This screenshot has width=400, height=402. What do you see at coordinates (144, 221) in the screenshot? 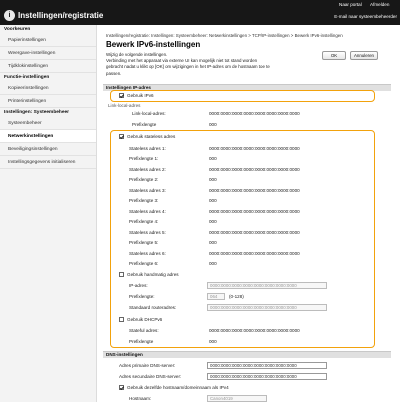
I see `stateless-row-label: Prefixlengte 4:` at bounding box center [144, 221].